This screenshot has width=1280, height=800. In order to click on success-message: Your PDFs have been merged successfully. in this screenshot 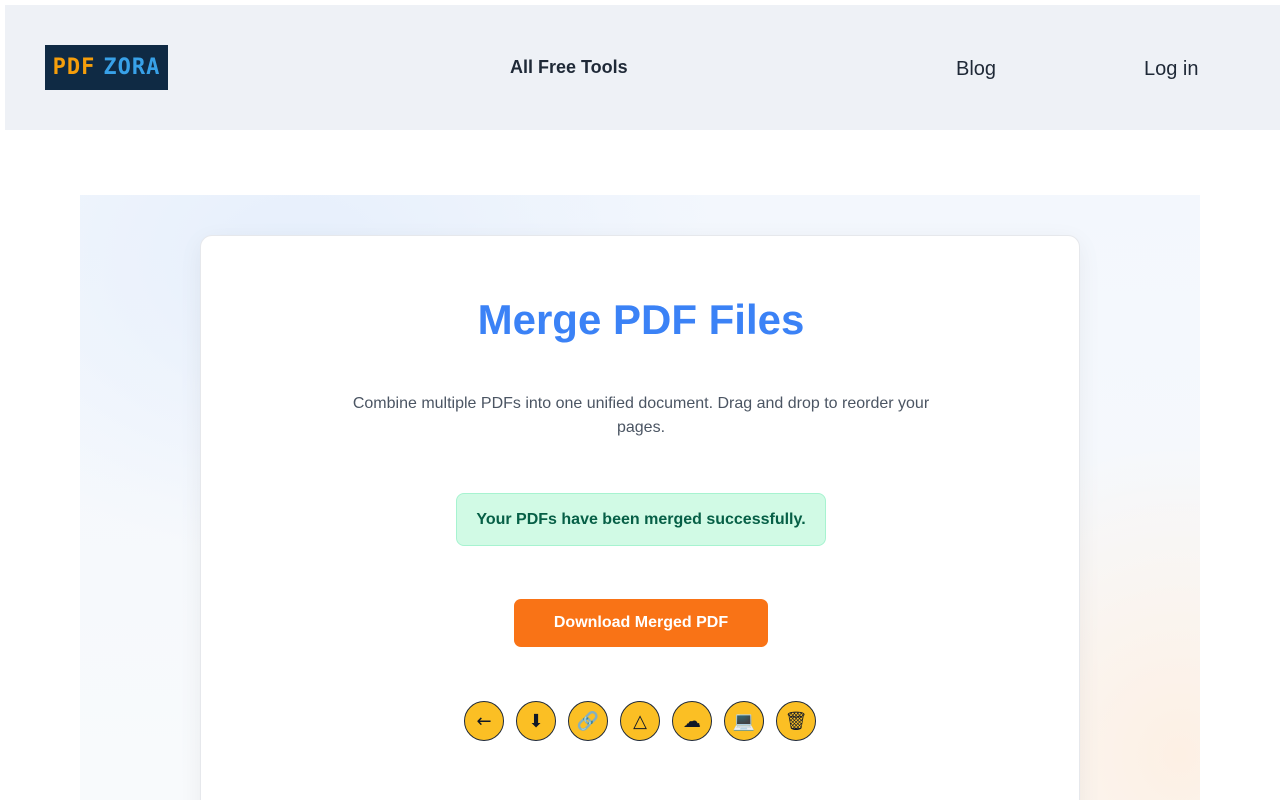, I will do `click(641, 519)`.